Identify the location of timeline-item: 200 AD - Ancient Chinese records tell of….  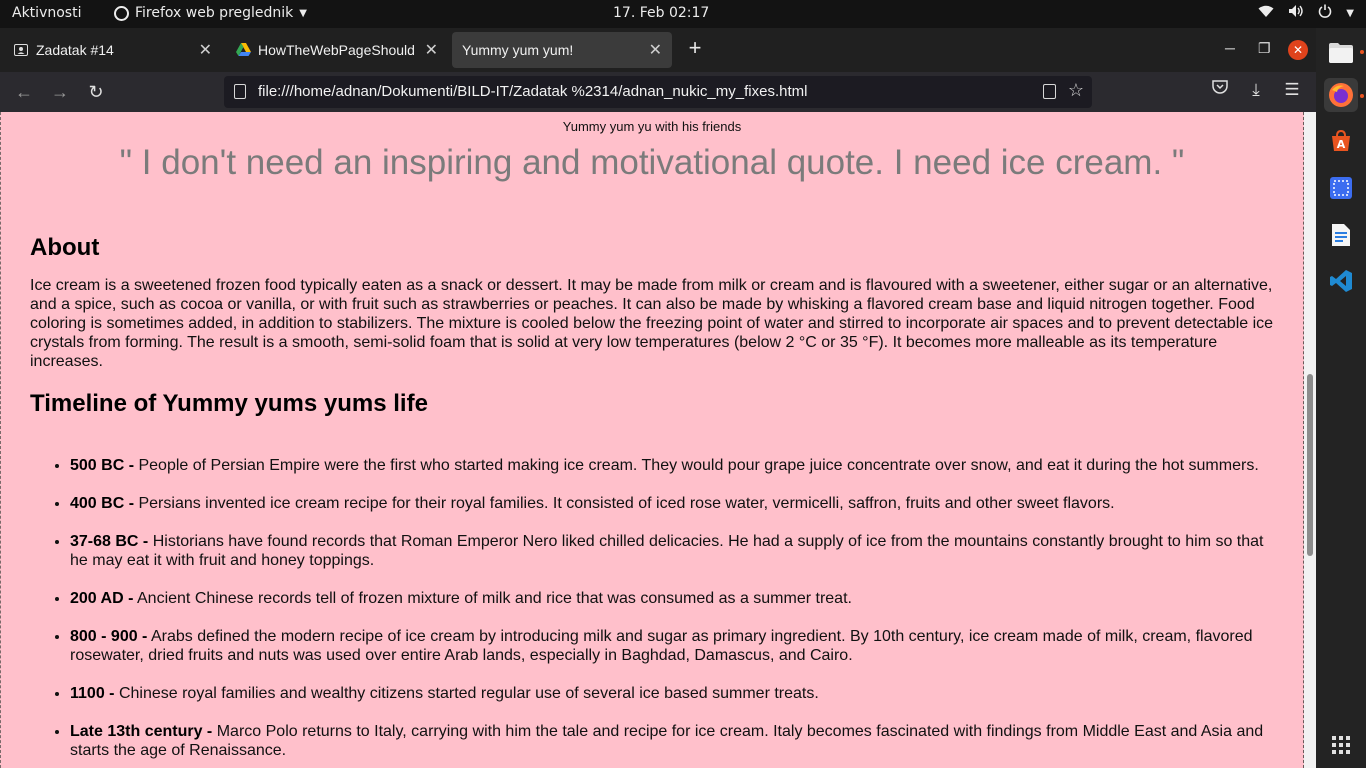
(670, 598).